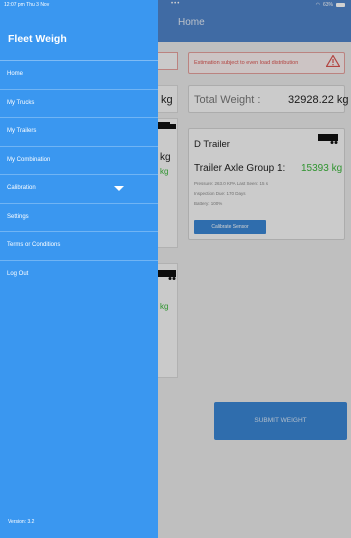 This screenshot has height=538, width=351. I want to click on menu-item-label: Calibration, so click(21, 188).